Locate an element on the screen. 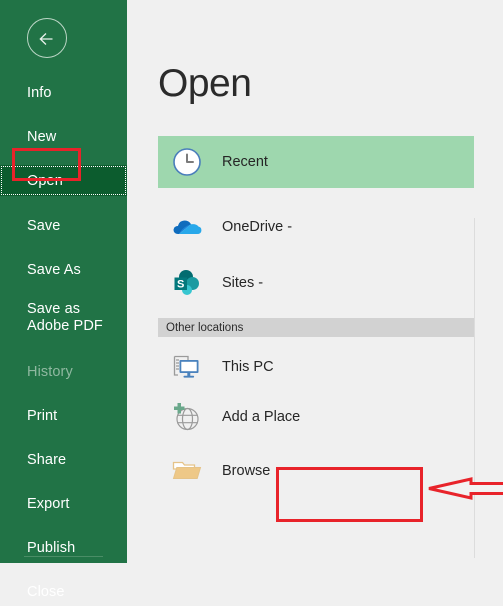 The width and height of the screenshot is (503, 606). place-item-browse: Browse is located at coordinates (316, 471).